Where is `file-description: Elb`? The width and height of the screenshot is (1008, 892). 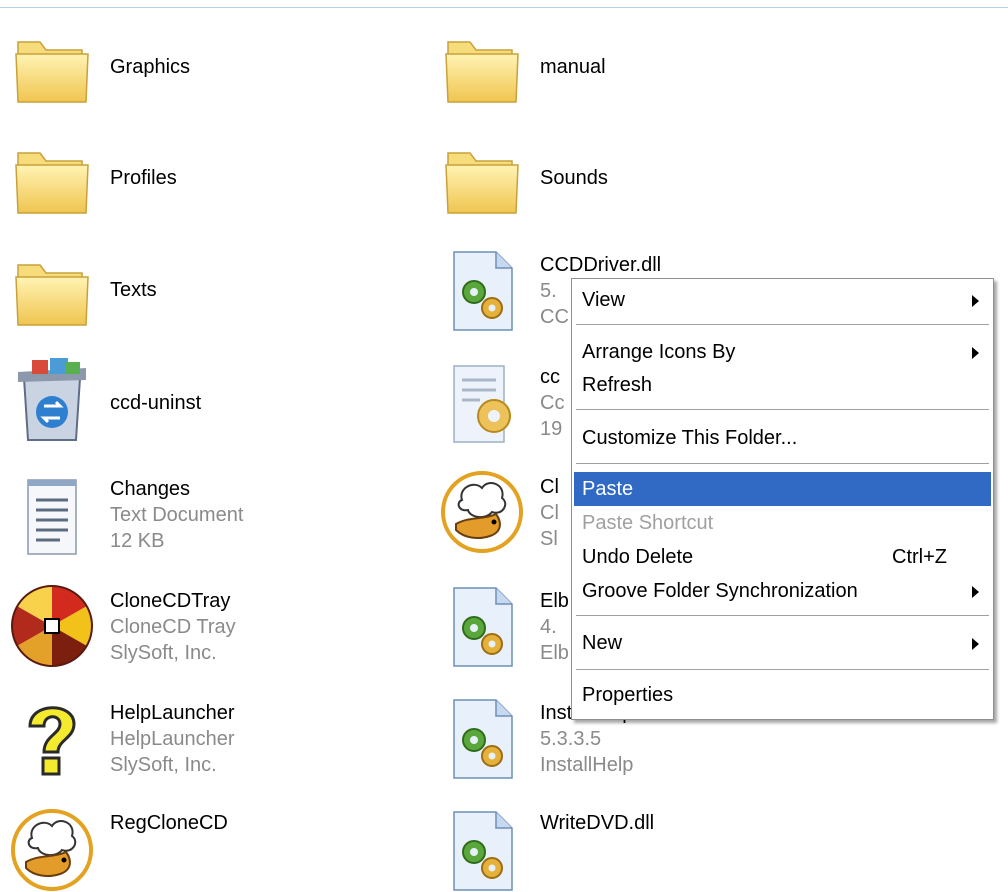
file-description: Elb is located at coordinates (554, 653).